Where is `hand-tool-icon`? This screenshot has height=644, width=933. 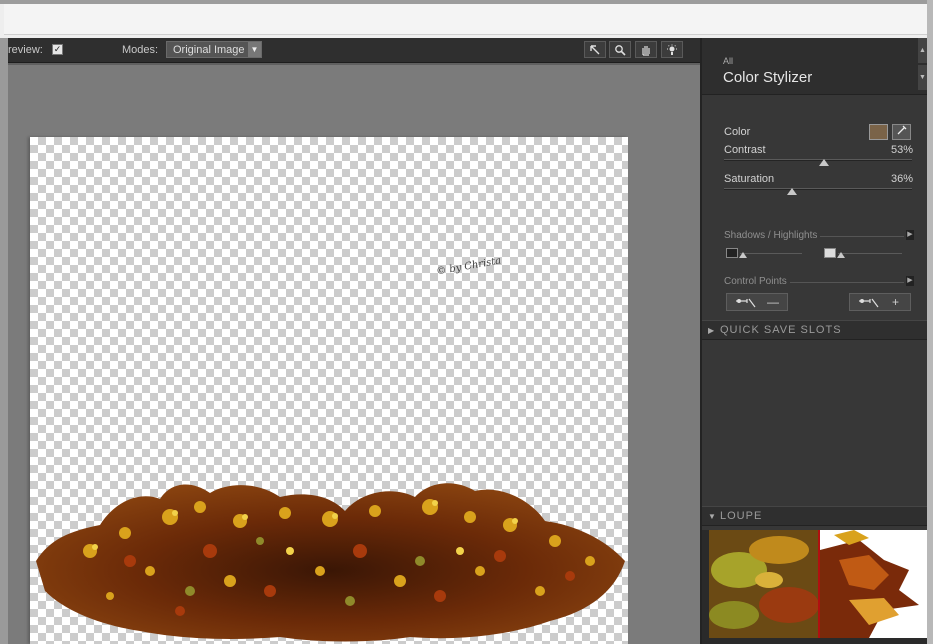 hand-tool-icon is located at coordinates (646, 51).